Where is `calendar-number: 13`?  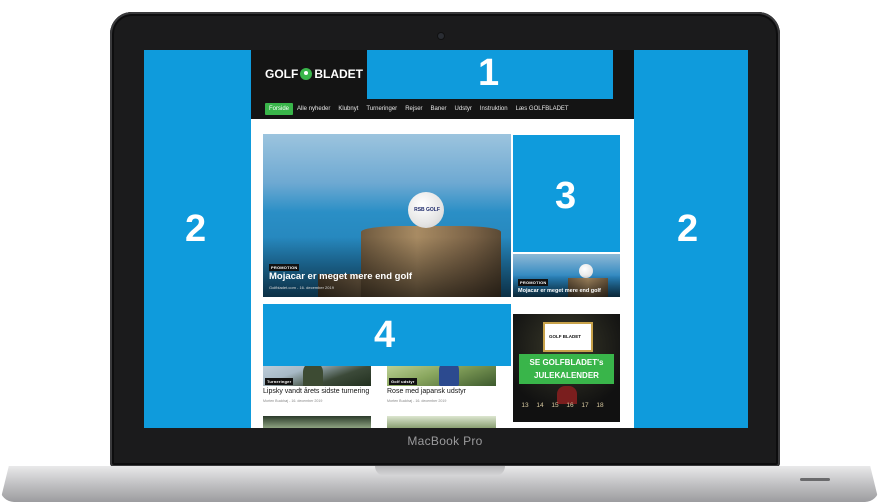 calendar-number: 13 is located at coordinates (525, 405).